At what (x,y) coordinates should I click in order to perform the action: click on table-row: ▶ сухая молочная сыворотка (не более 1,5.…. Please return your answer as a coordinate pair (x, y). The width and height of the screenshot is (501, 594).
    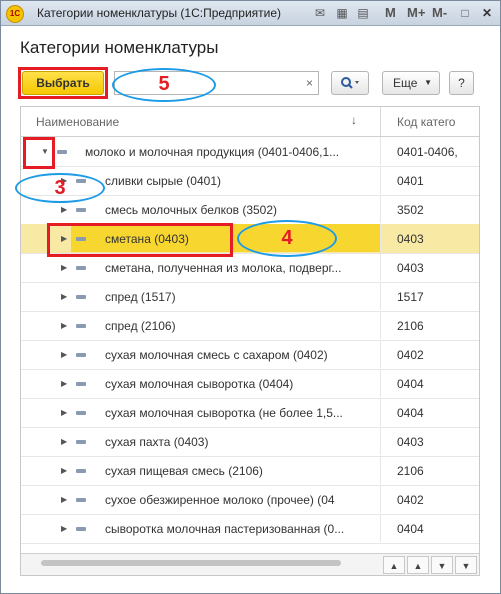
    Looking at the image, I should click on (250, 413).